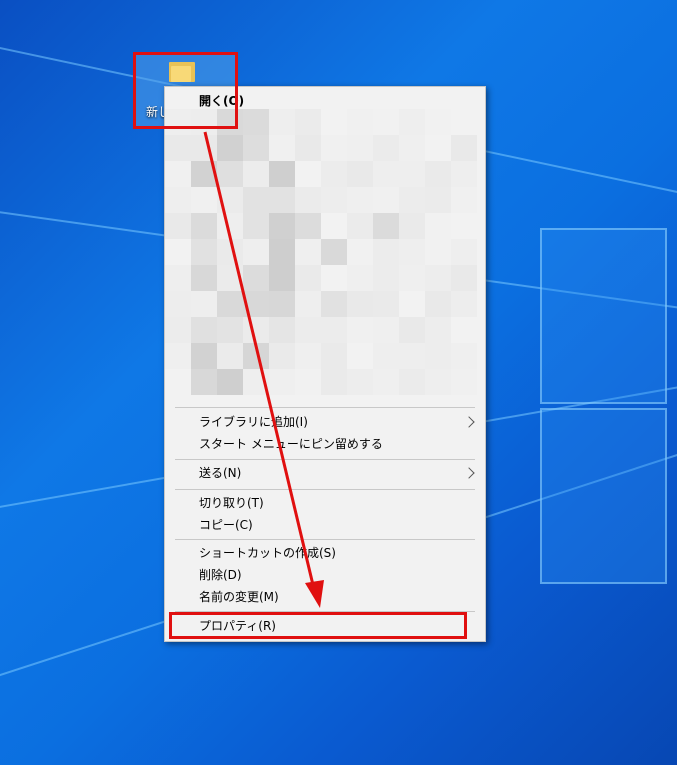 The image size is (677, 765). What do you see at coordinates (325, 597) in the screenshot?
I see `menu-item-rename: 名前の変更(M)` at bounding box center [325, 597].